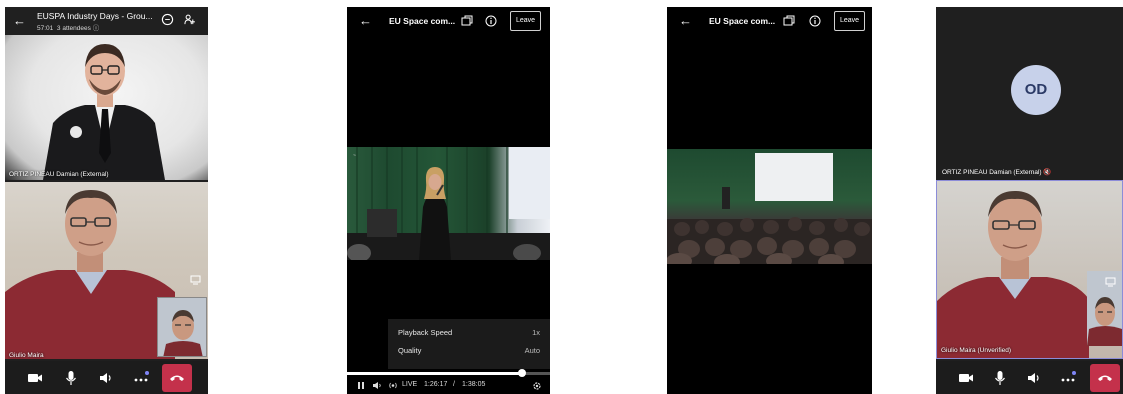 This screenshot has width=1123, height=394. What do you see at coordinates (532, 350) in the screenshot?
I see `menu-item-value: Auto` at bounding box center [532, 350].